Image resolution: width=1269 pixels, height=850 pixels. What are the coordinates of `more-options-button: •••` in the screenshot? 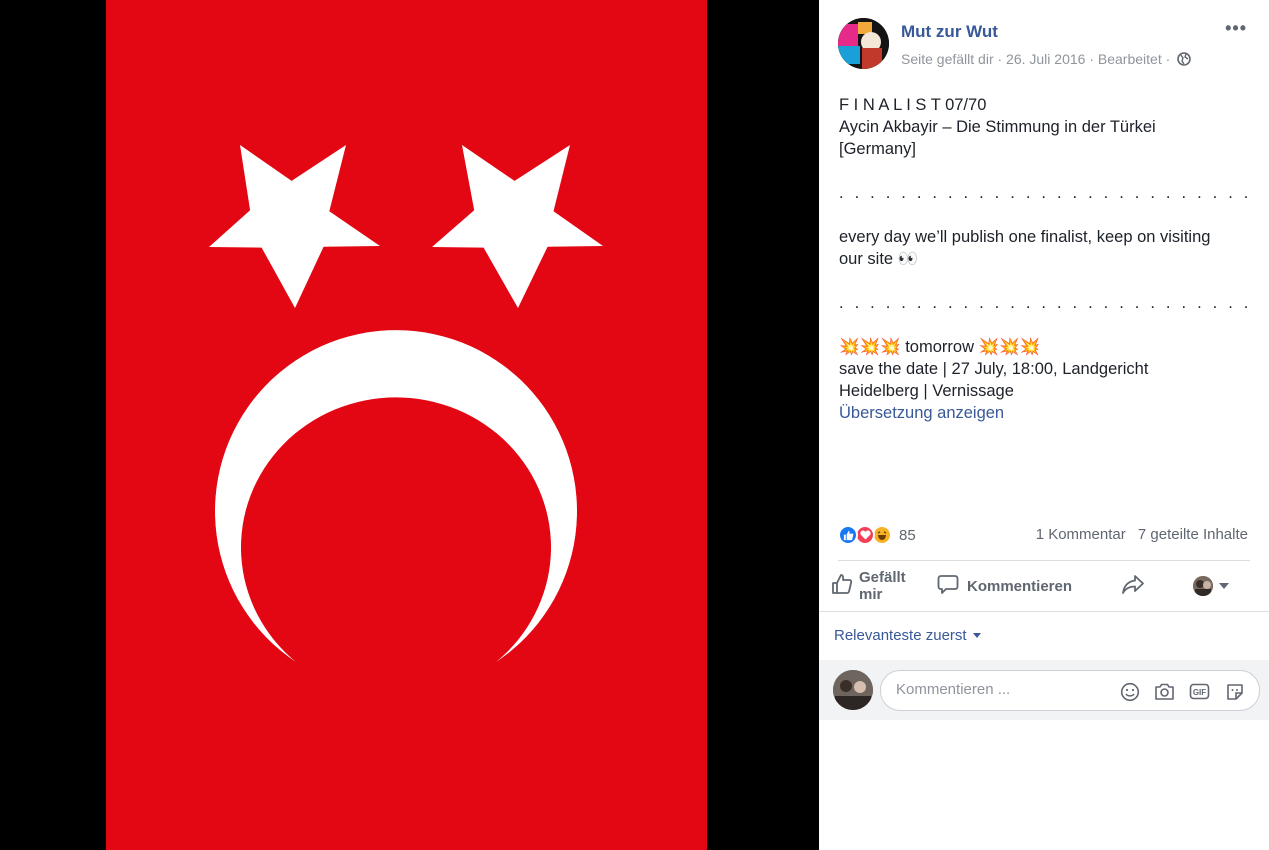 It's located at (1236, 28).